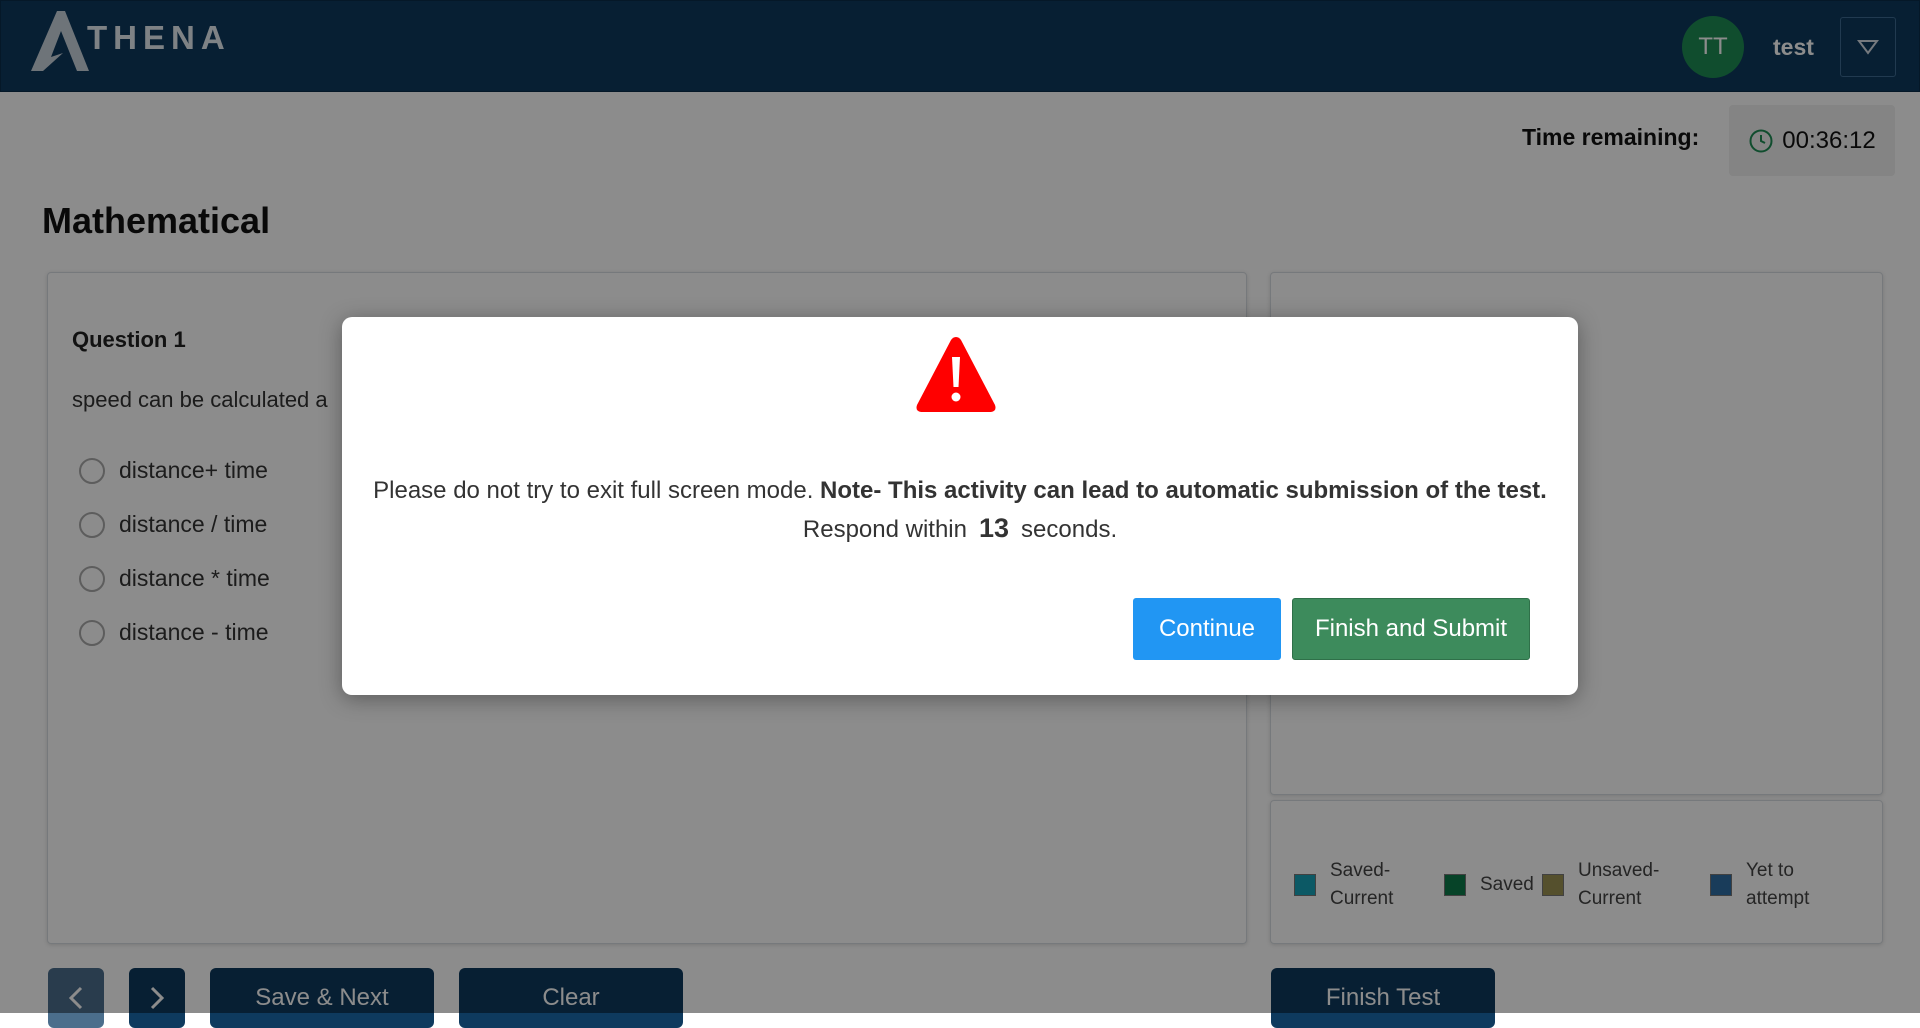  Describe the element at coordinates (884, 529) in the screenshot. I see `respond-prefix: Respond within` at that location.